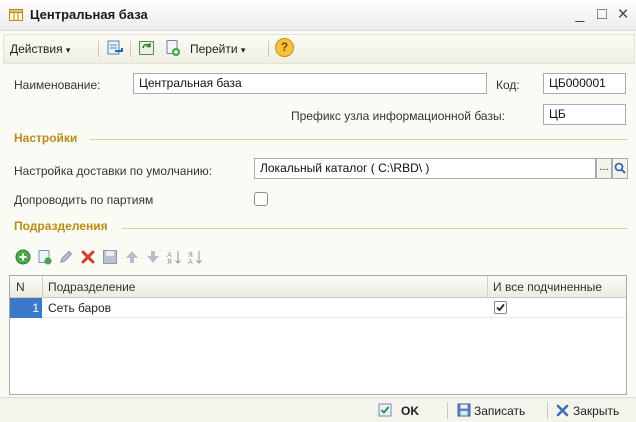 Image resolution: width=636 pixels, height=422 pixels. Describe the element at coordinates (89, 14) in the screenshot. I see `window-title: Центральная база` at that location.